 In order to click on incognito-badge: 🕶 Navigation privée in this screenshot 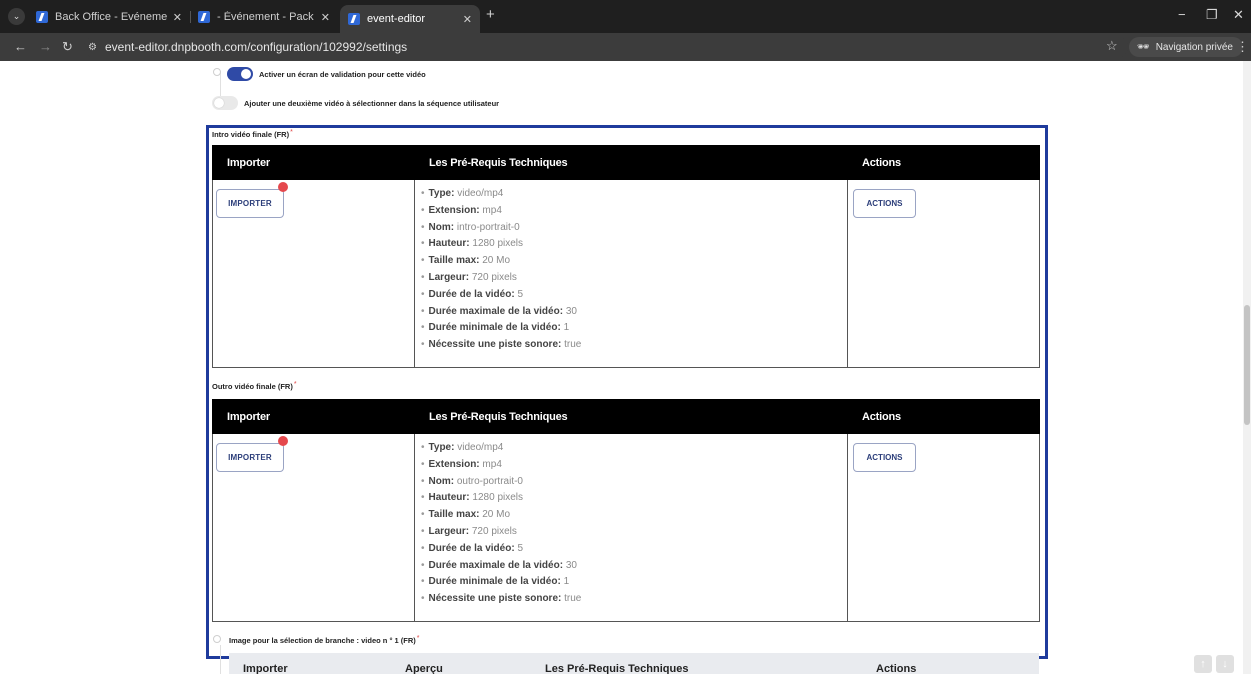, I will do `click(1186, 47)`.